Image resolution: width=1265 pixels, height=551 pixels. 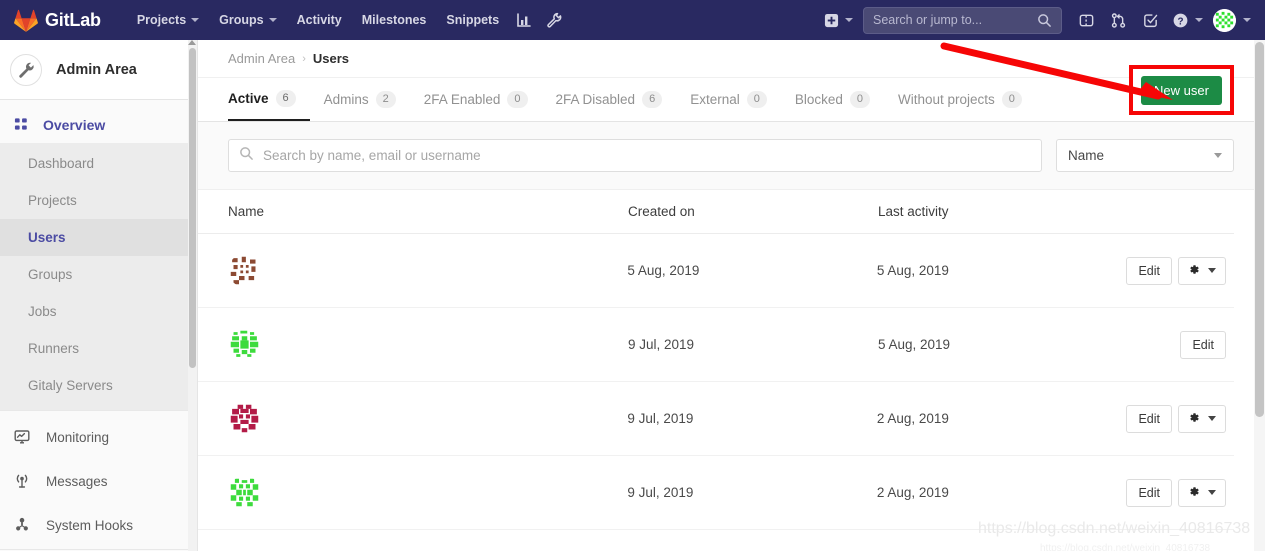 What do you see at coordinates (524, 20) in the screenshot?
I see `chart-bar-icon` at bounding box center [524, 20].